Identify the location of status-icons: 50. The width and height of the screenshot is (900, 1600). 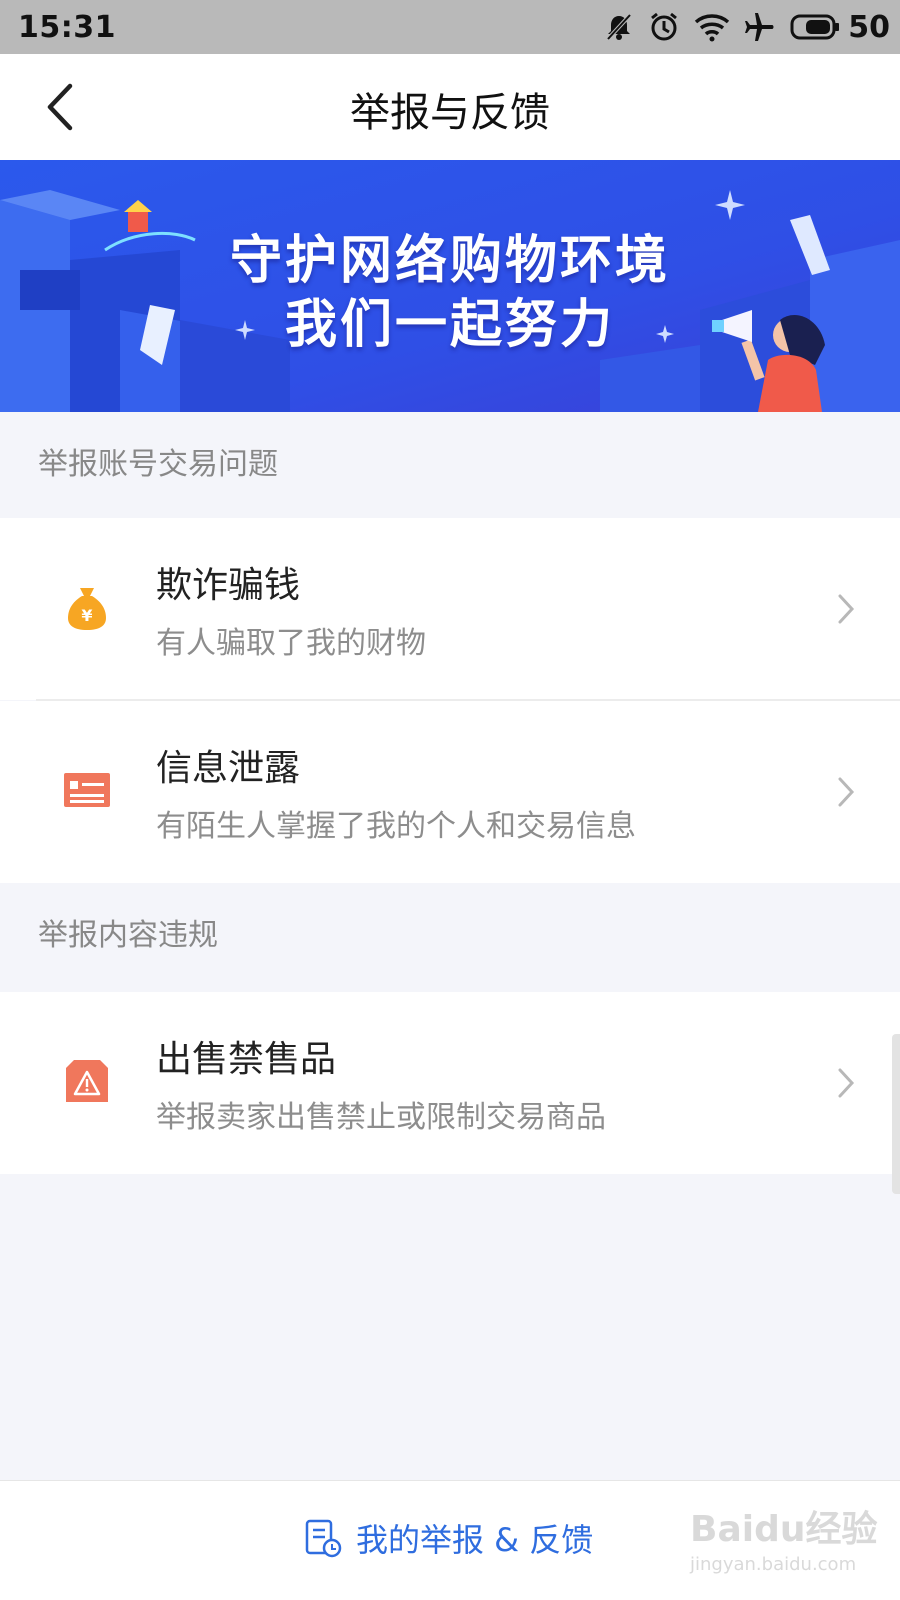
(747, 27).